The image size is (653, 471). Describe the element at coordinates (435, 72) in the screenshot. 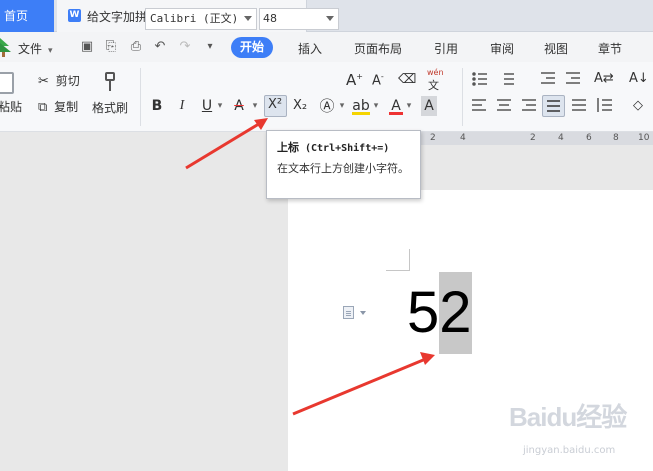

I see `pinyin-label: wén` at that location.